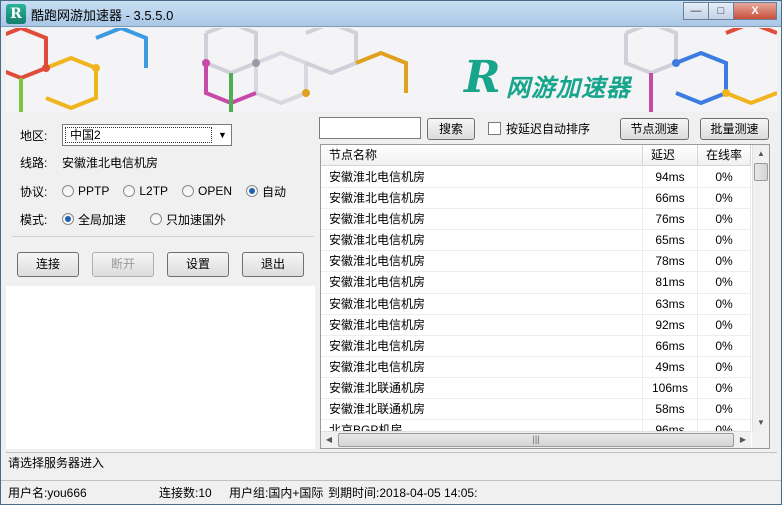 The image size is (782, 505). I want to click on protocol-radio-open: OPEN, so click(207, 191).